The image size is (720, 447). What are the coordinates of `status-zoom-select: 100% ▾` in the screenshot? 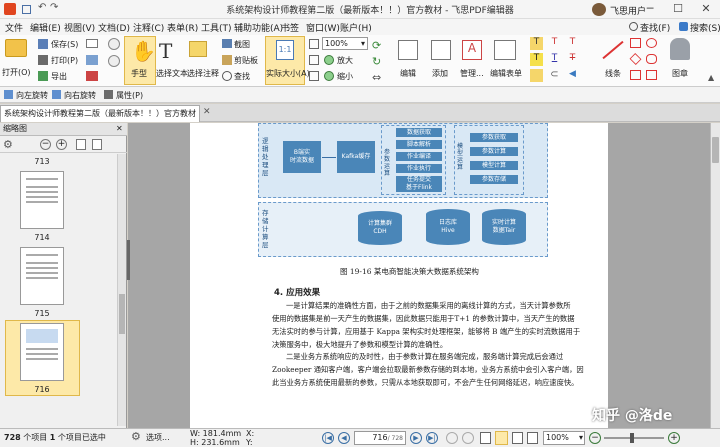 It's located at (564, 438).